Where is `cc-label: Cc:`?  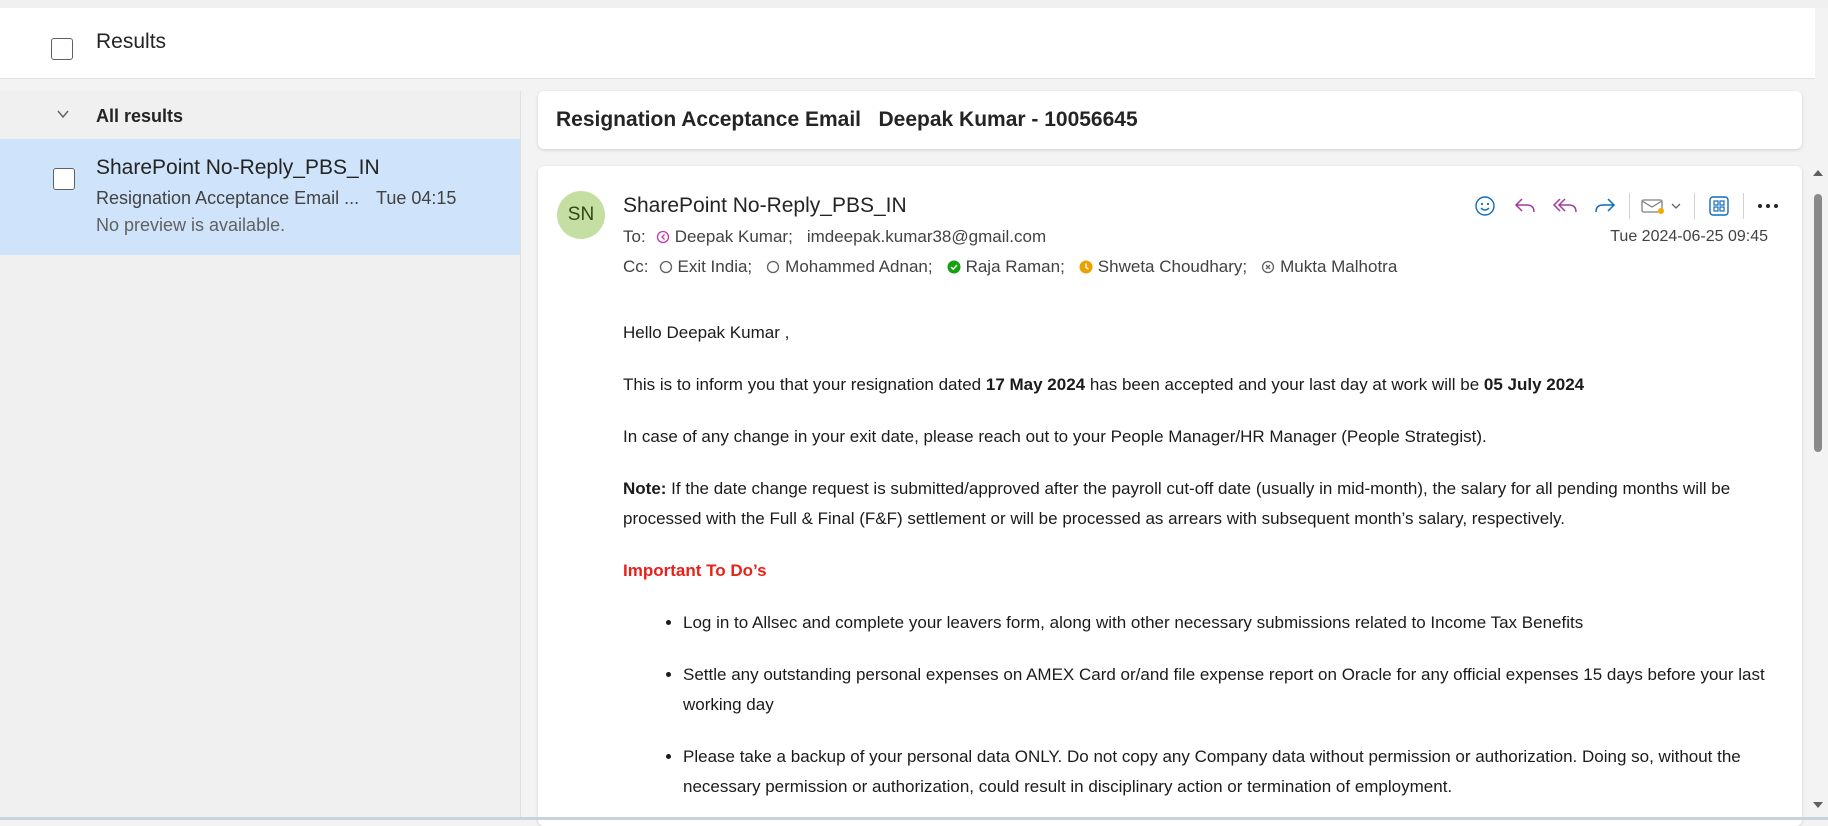
cc-label: Cc: is located at coordinates (636, 266).